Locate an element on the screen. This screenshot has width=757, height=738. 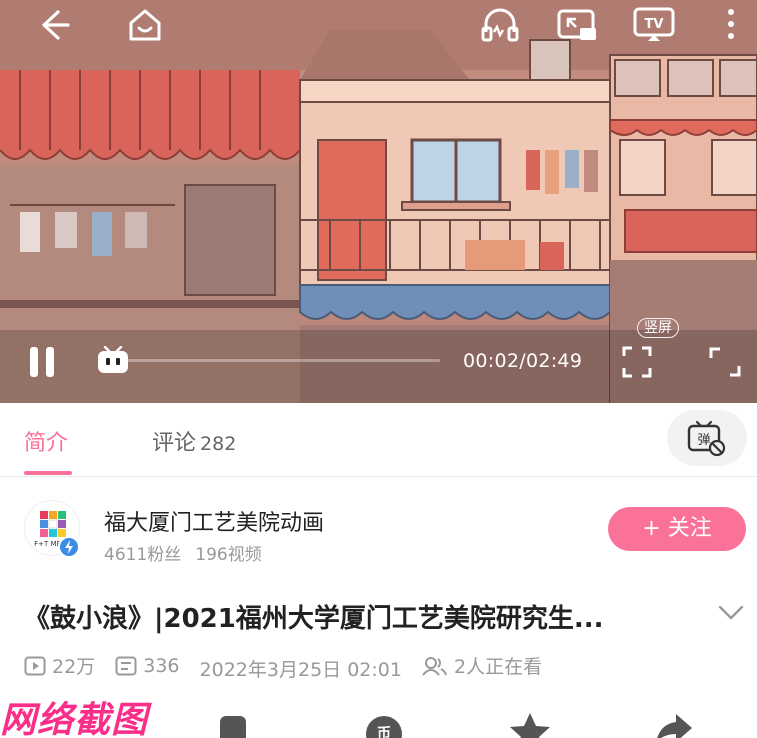
danmaku-off-icon: 弹 is located at coordinates (706, 438).